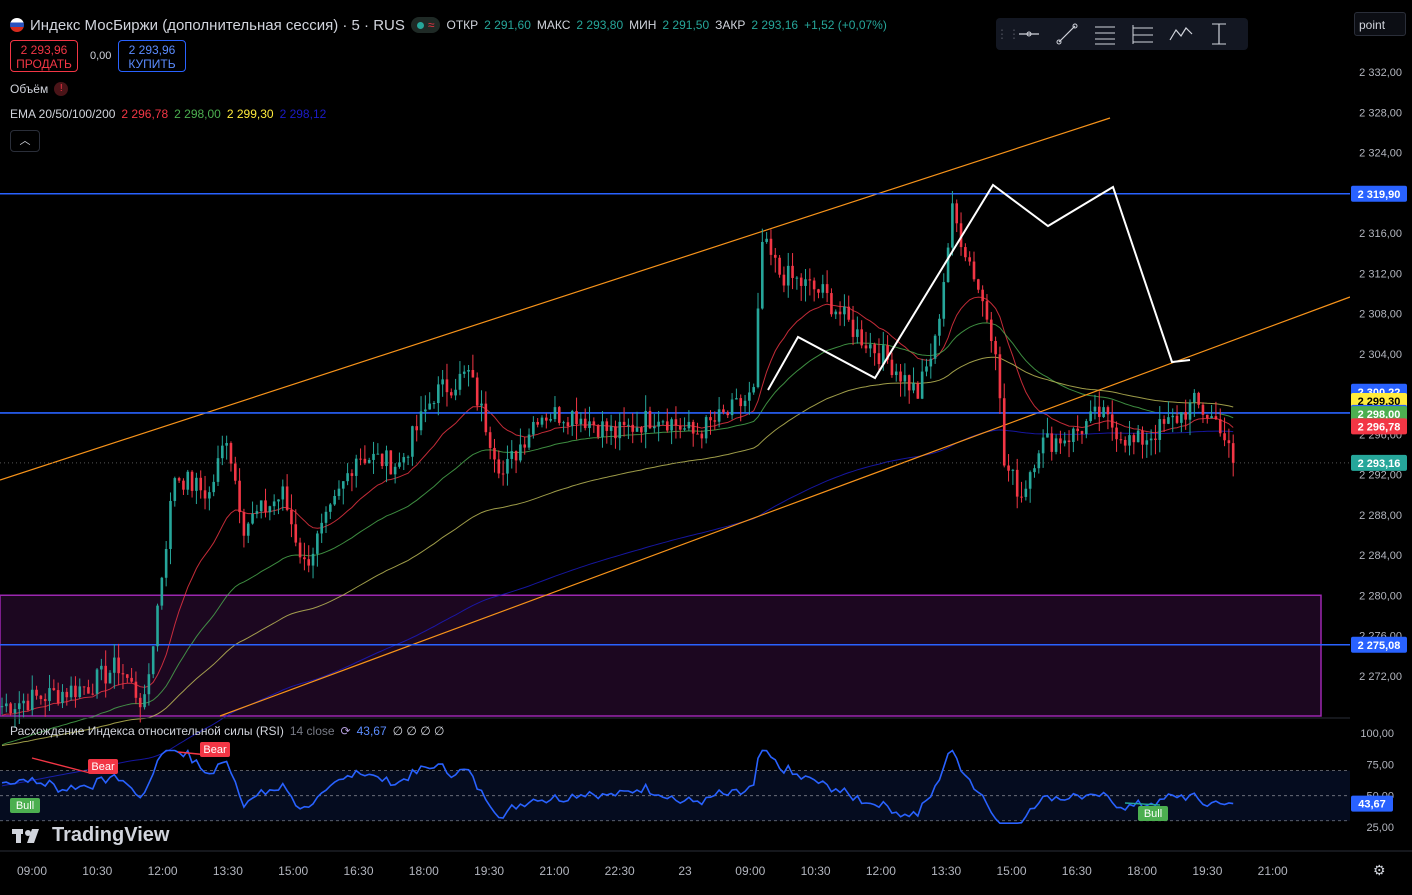  I want to click on rsi-badge-text: 43,67, so click(1372, 805).